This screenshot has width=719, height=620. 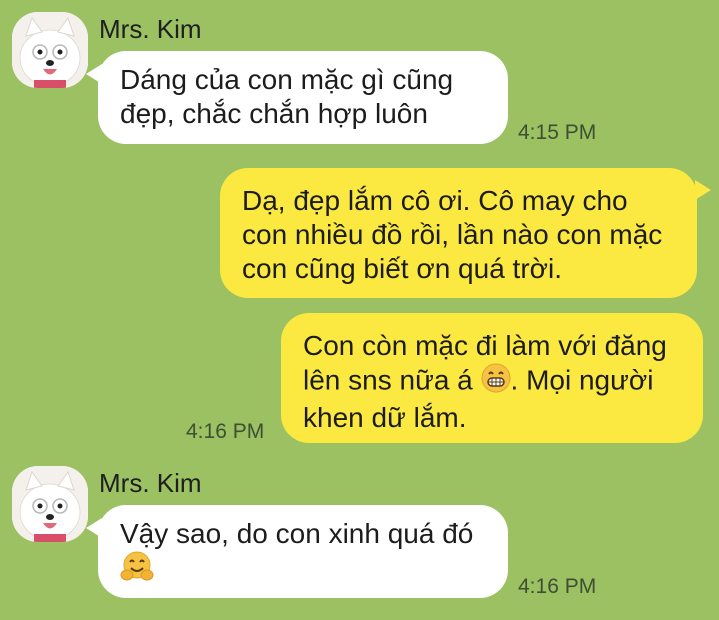 I want to click on message-text-line: con cũng biết ơn quá trời., so click(x=402, y=268).